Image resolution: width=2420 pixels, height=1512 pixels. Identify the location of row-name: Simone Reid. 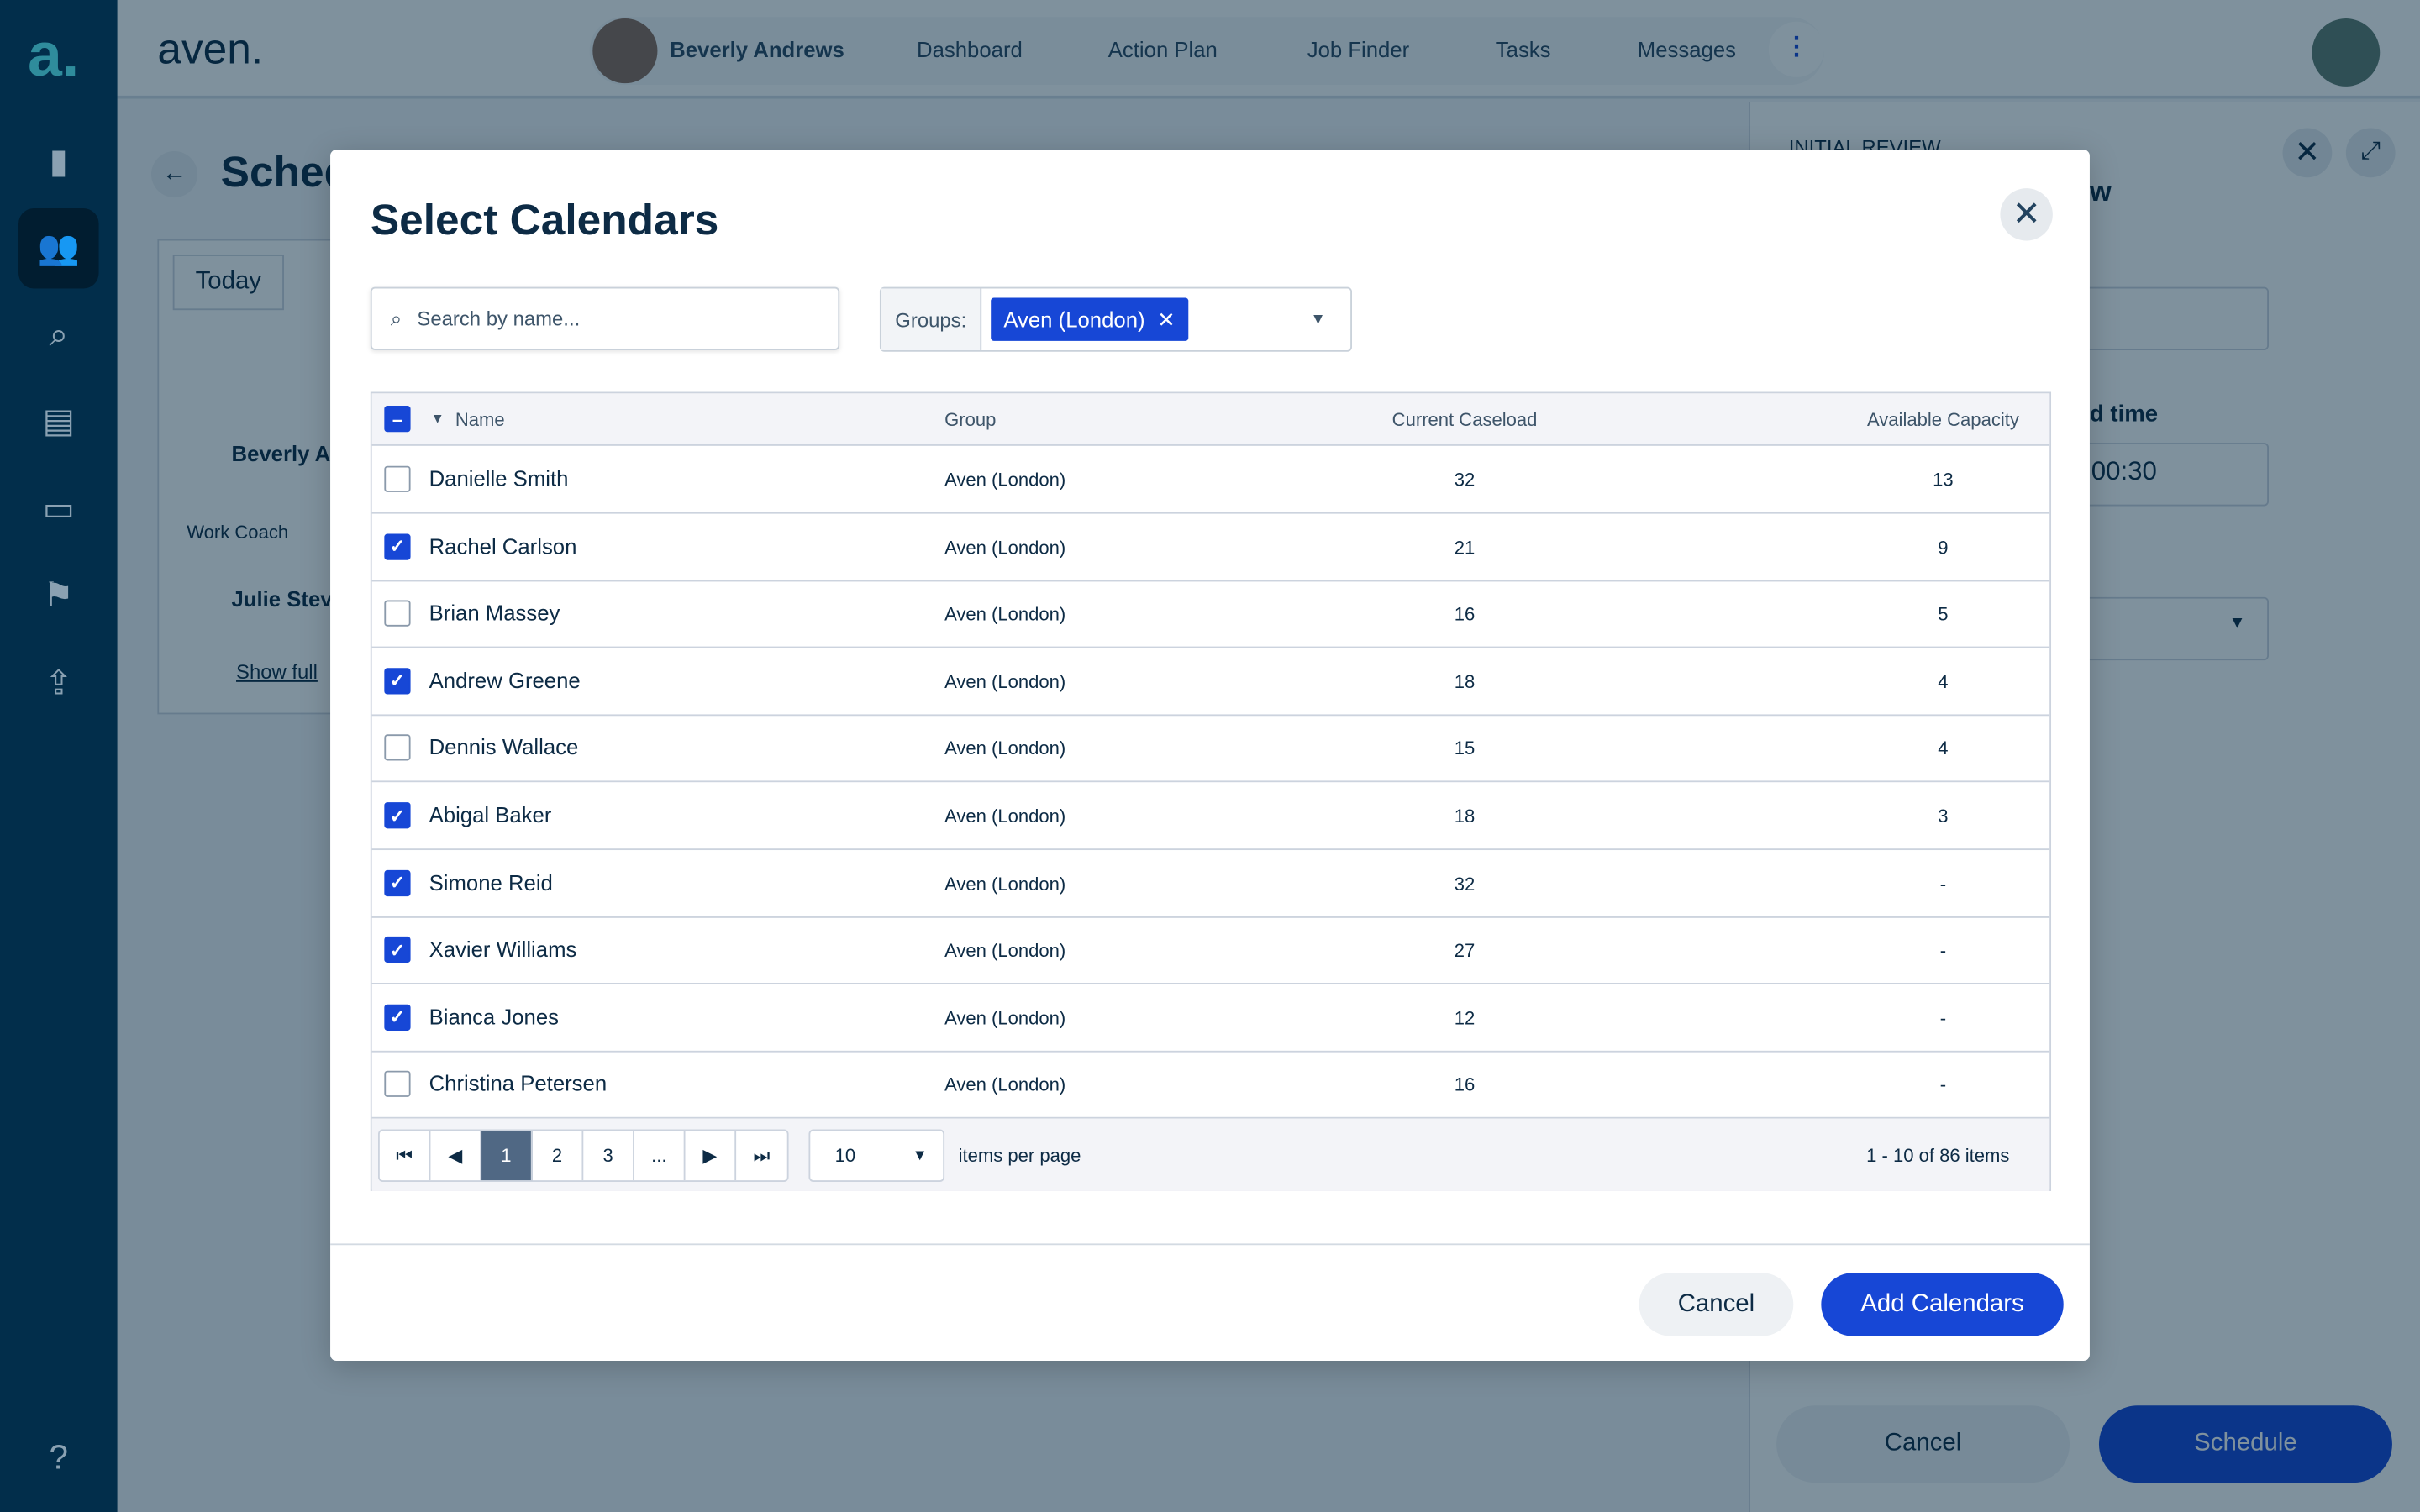
(491, 882).